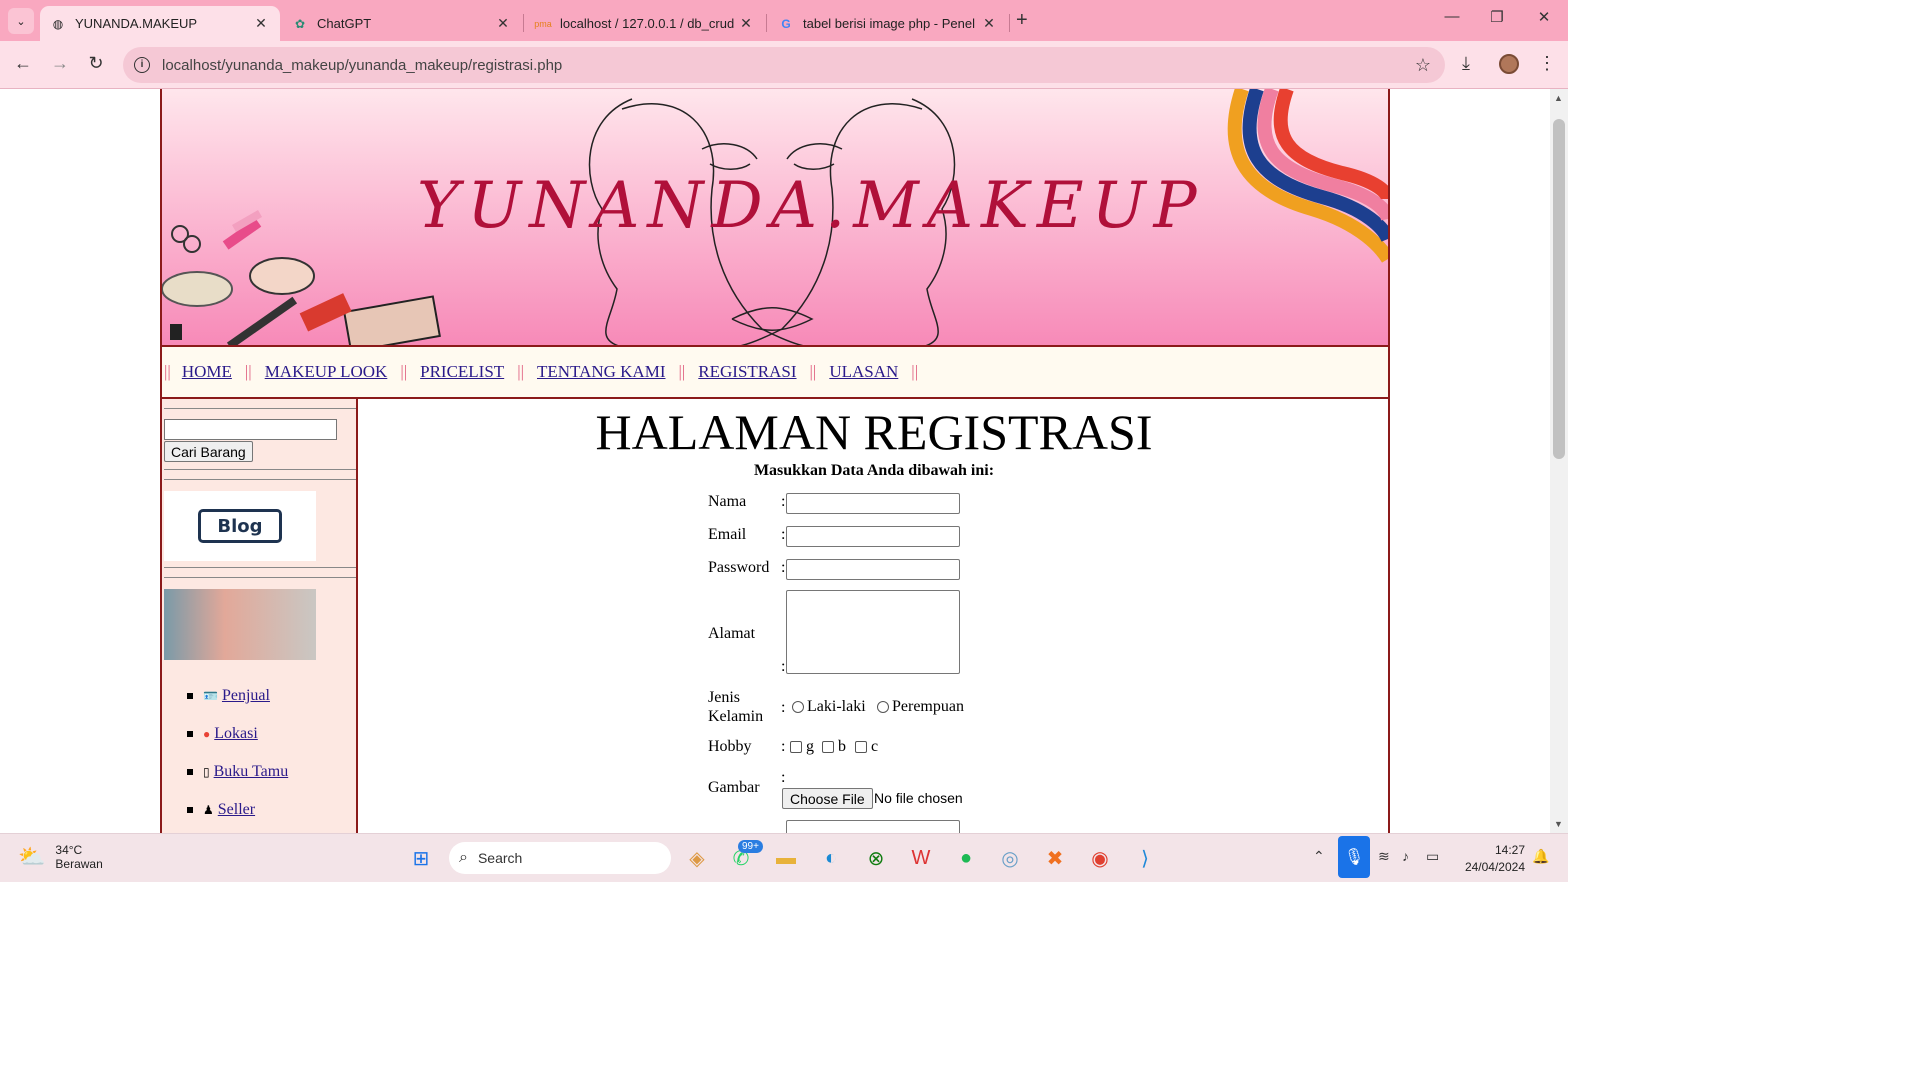 This screenshot has width=1920, height=1080. What do you see at coordinates (918, 798) in the screenshot?
I see `file-status: No file chosen` at bounding box center [918, 798].